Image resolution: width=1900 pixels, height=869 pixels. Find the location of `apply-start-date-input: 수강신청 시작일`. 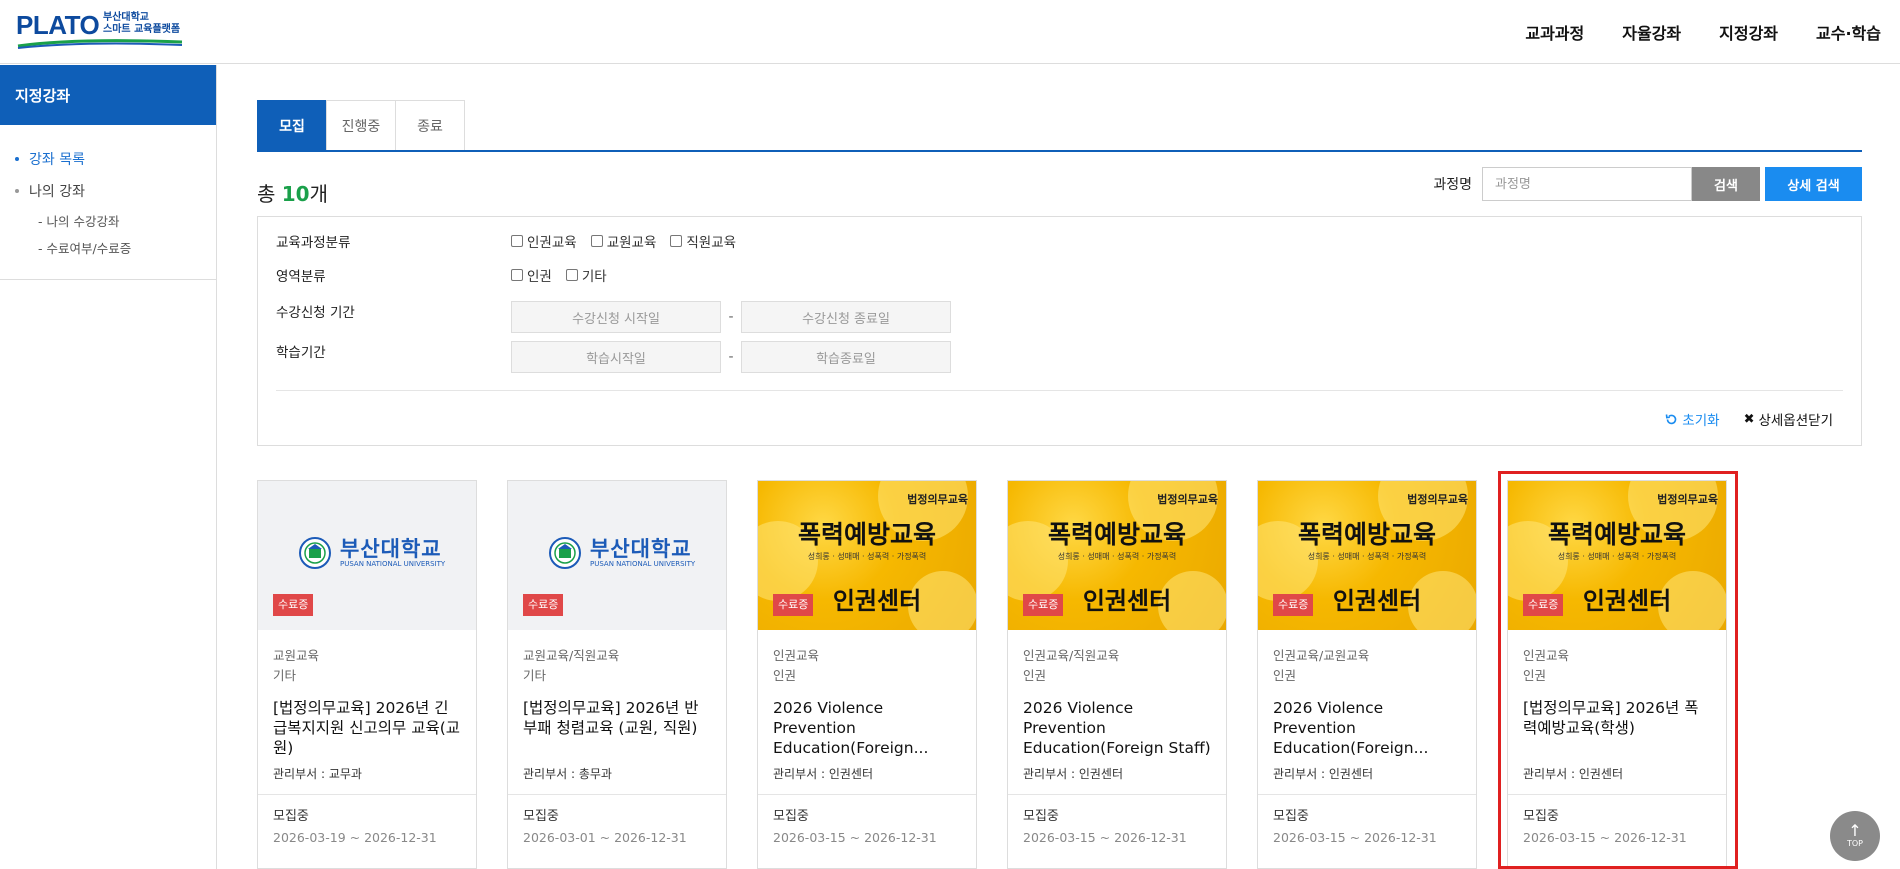

apply-start-date-input: 수강신청 시작일 is located at coordinates (616, 317).